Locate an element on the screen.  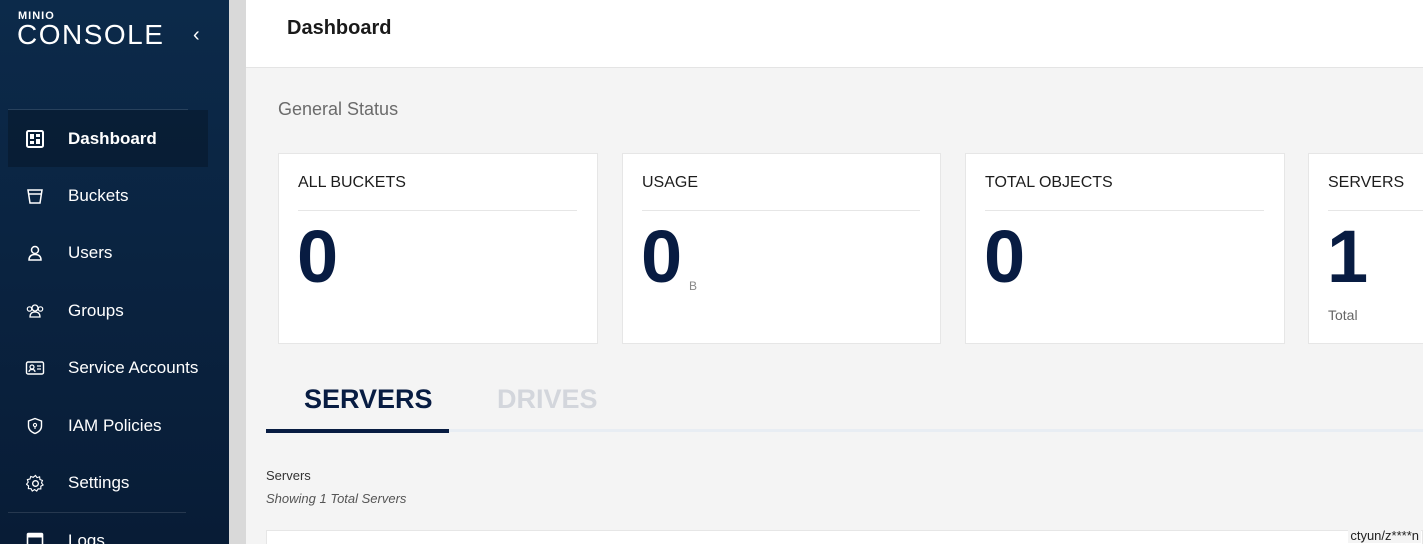
card-label: SERVERS is located at coordinates (1366, 182).